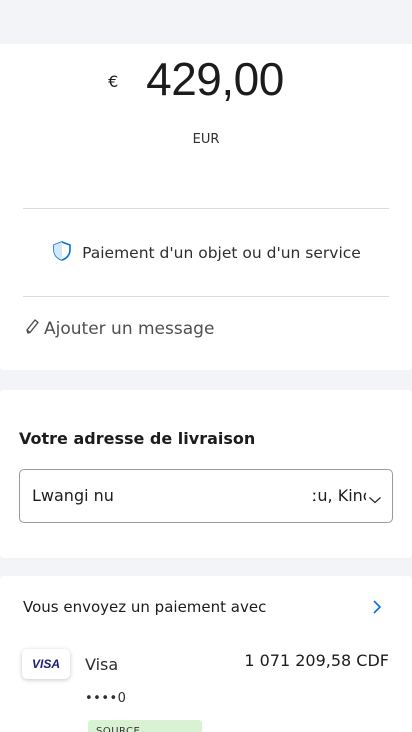 Image resolution: width=412 pixels, height=732 pixels. I want to click on shipping-address-title: Votre adresse de livraison, so click(137, 438).